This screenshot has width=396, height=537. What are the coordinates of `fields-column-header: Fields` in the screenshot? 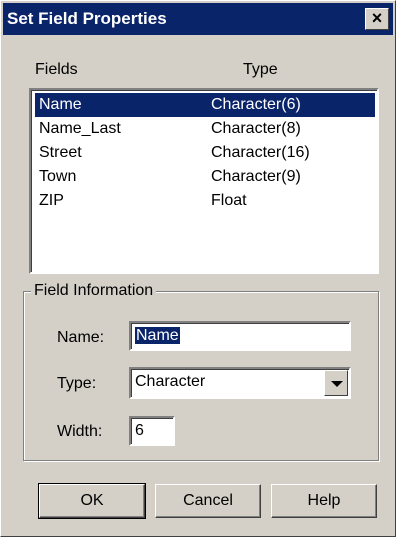 It's located at (56, 69).